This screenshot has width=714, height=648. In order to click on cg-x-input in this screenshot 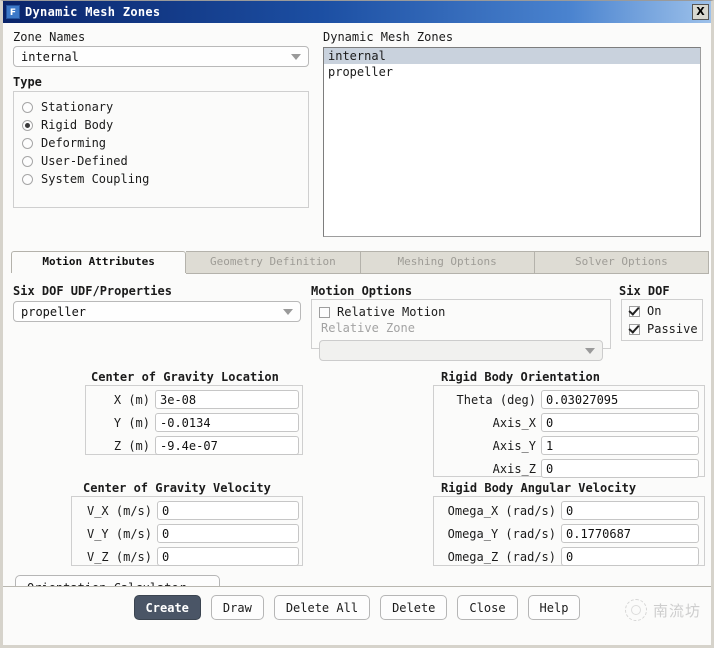, I will do `click(227, 399)`.